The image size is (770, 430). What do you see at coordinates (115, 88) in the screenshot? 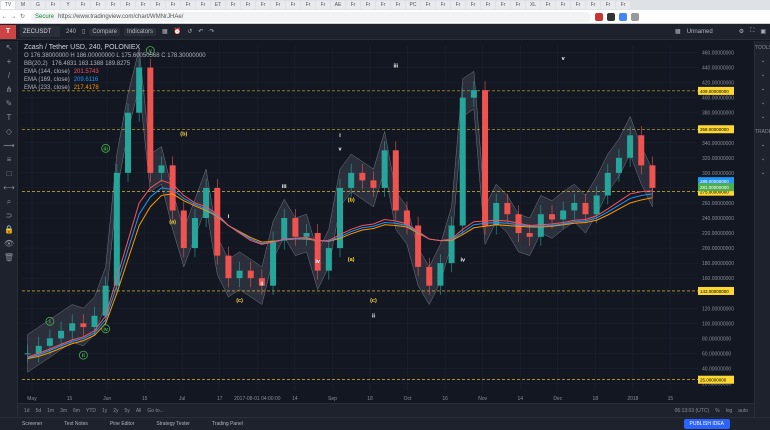
I see `legend-indicator-ema233: EMA (233, close) 217.4178` at bounding box center [115, 88].